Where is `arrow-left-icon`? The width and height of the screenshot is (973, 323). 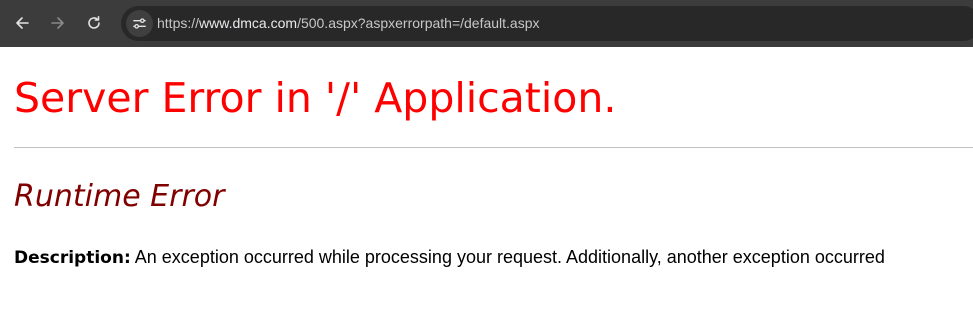
arrow-left-icon is located at coordinates (22, 23).